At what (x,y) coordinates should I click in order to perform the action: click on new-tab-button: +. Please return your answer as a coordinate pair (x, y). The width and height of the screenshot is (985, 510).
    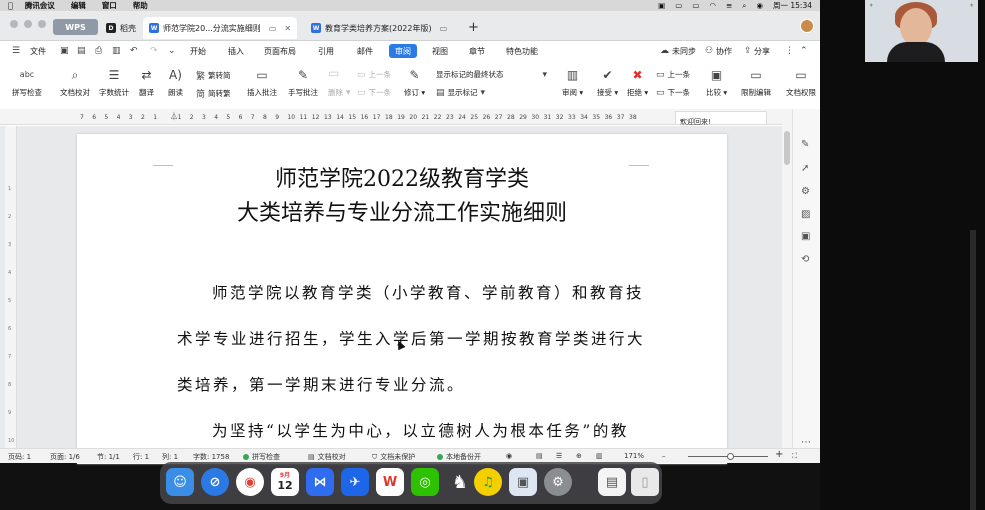
    Looking at the image, I should click on (473, 27).